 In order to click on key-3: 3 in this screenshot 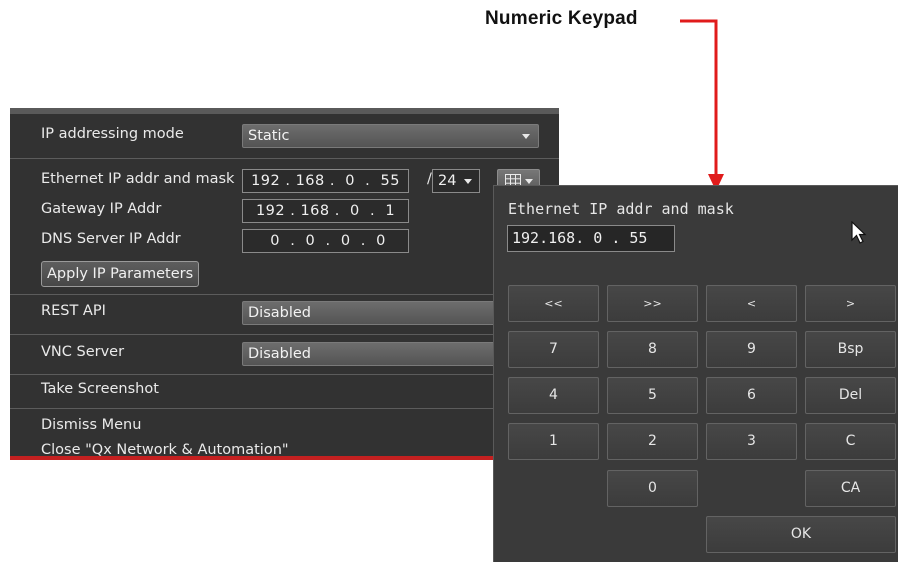, I will do `click(751, 441)`.